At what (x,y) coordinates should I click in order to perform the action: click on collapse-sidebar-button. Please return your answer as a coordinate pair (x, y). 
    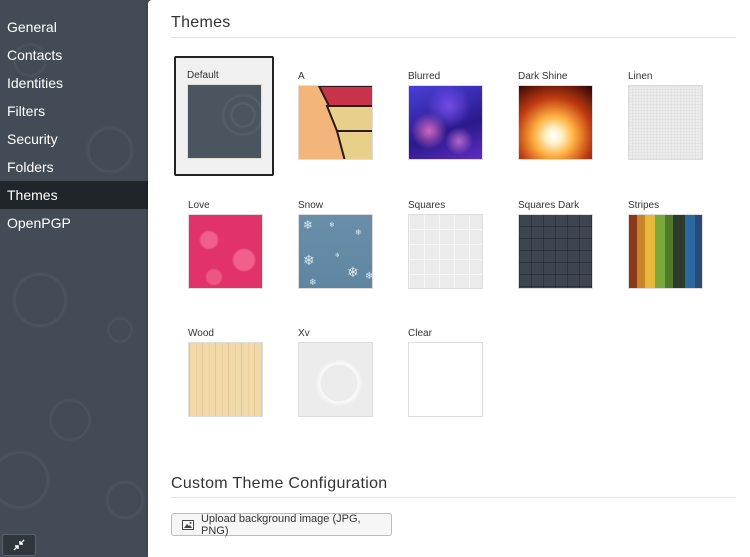
    Looking at the image, I should click on (19, 545).